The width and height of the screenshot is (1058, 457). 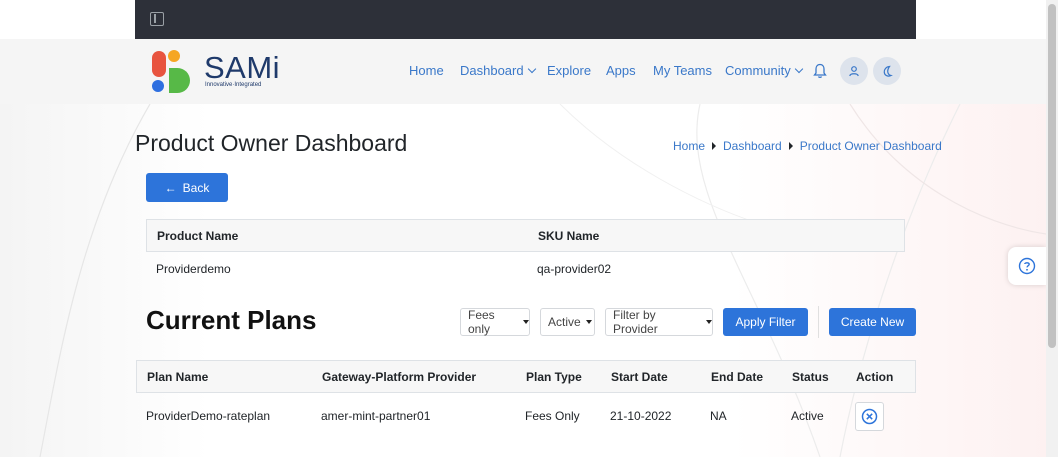 What do you see at coordinates (1052, 176) in the screenshot?
I see `scrollbar-thumb` at bounding box center [1052, 176].